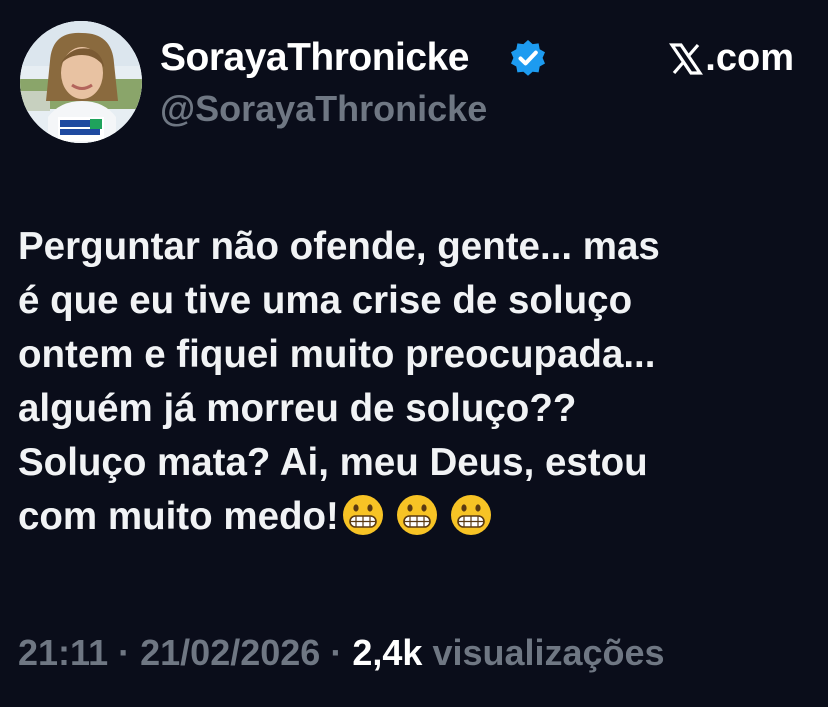 Image resolution: width=828 pixels, height=707 pixels. What do you see at coordinates (230, 652) in the screenshot?
I see `tweet-date: 21/02/2026` at bounding box center [230, 652].